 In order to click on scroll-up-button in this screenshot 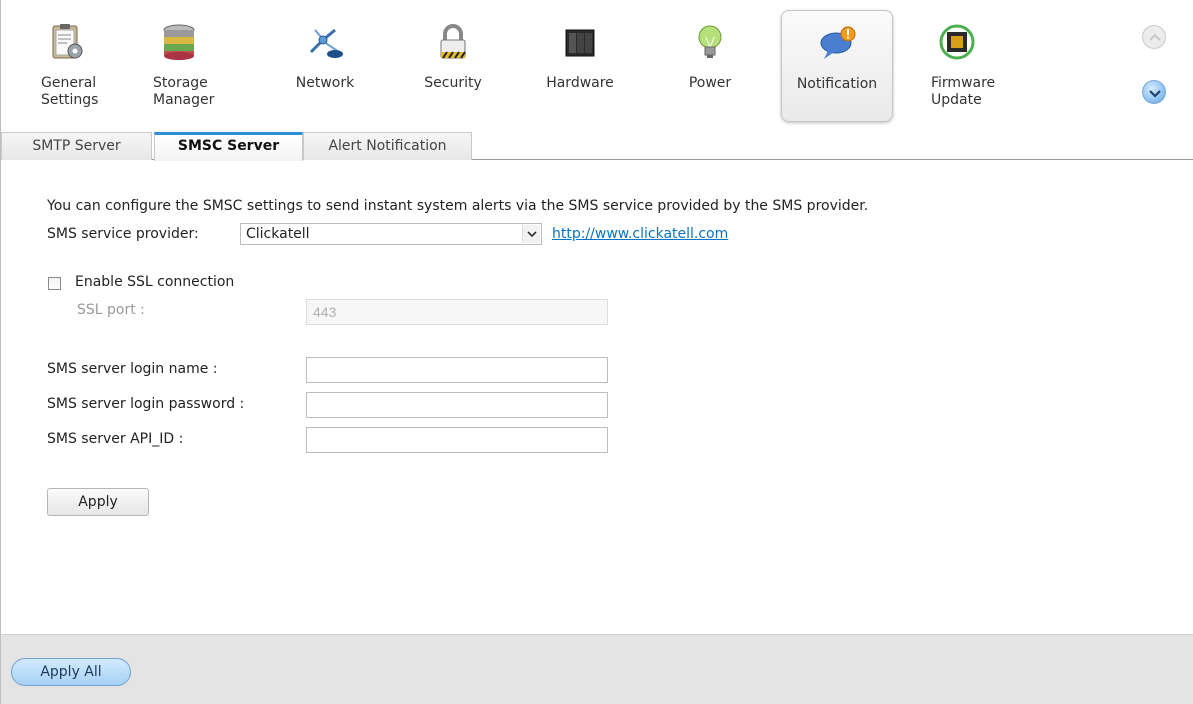, I will do `click(1154, 37)`.